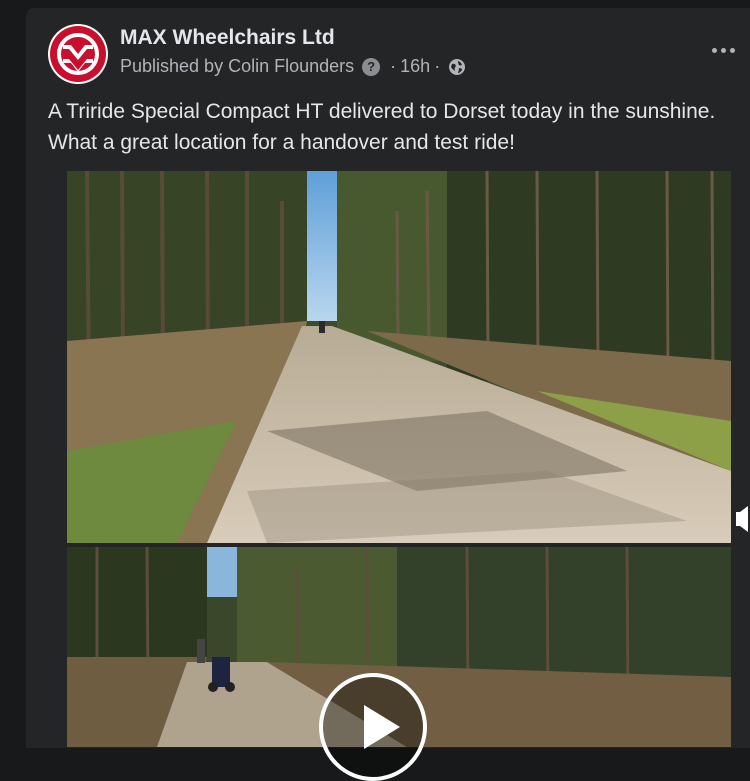  I want to click on more-options-icon, so click(723, 50).